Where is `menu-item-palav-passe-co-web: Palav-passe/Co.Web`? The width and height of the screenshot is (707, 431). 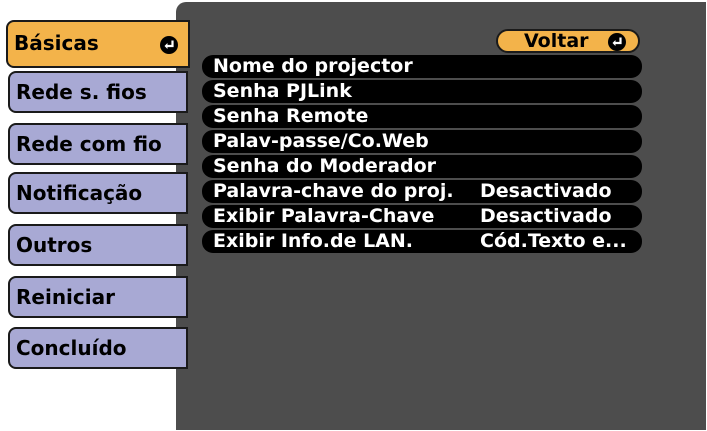
menu-item-palav-passe-co-web: Palav-passe/Co.Web is located at coordinates (422, 141).